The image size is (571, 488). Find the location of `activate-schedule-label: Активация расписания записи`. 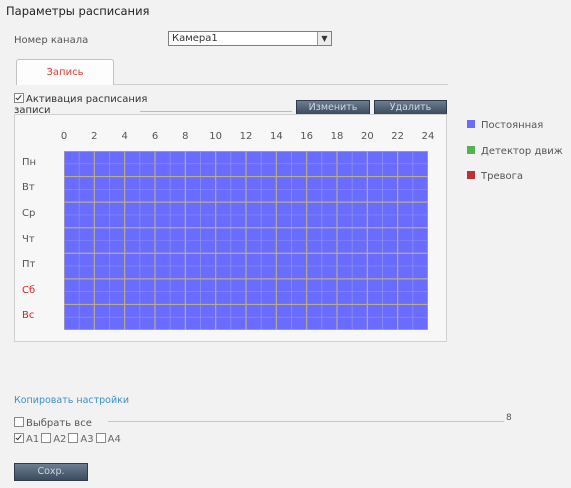

activate-schedule-label: Активация расписания записи is located at coordinates (81, 105).